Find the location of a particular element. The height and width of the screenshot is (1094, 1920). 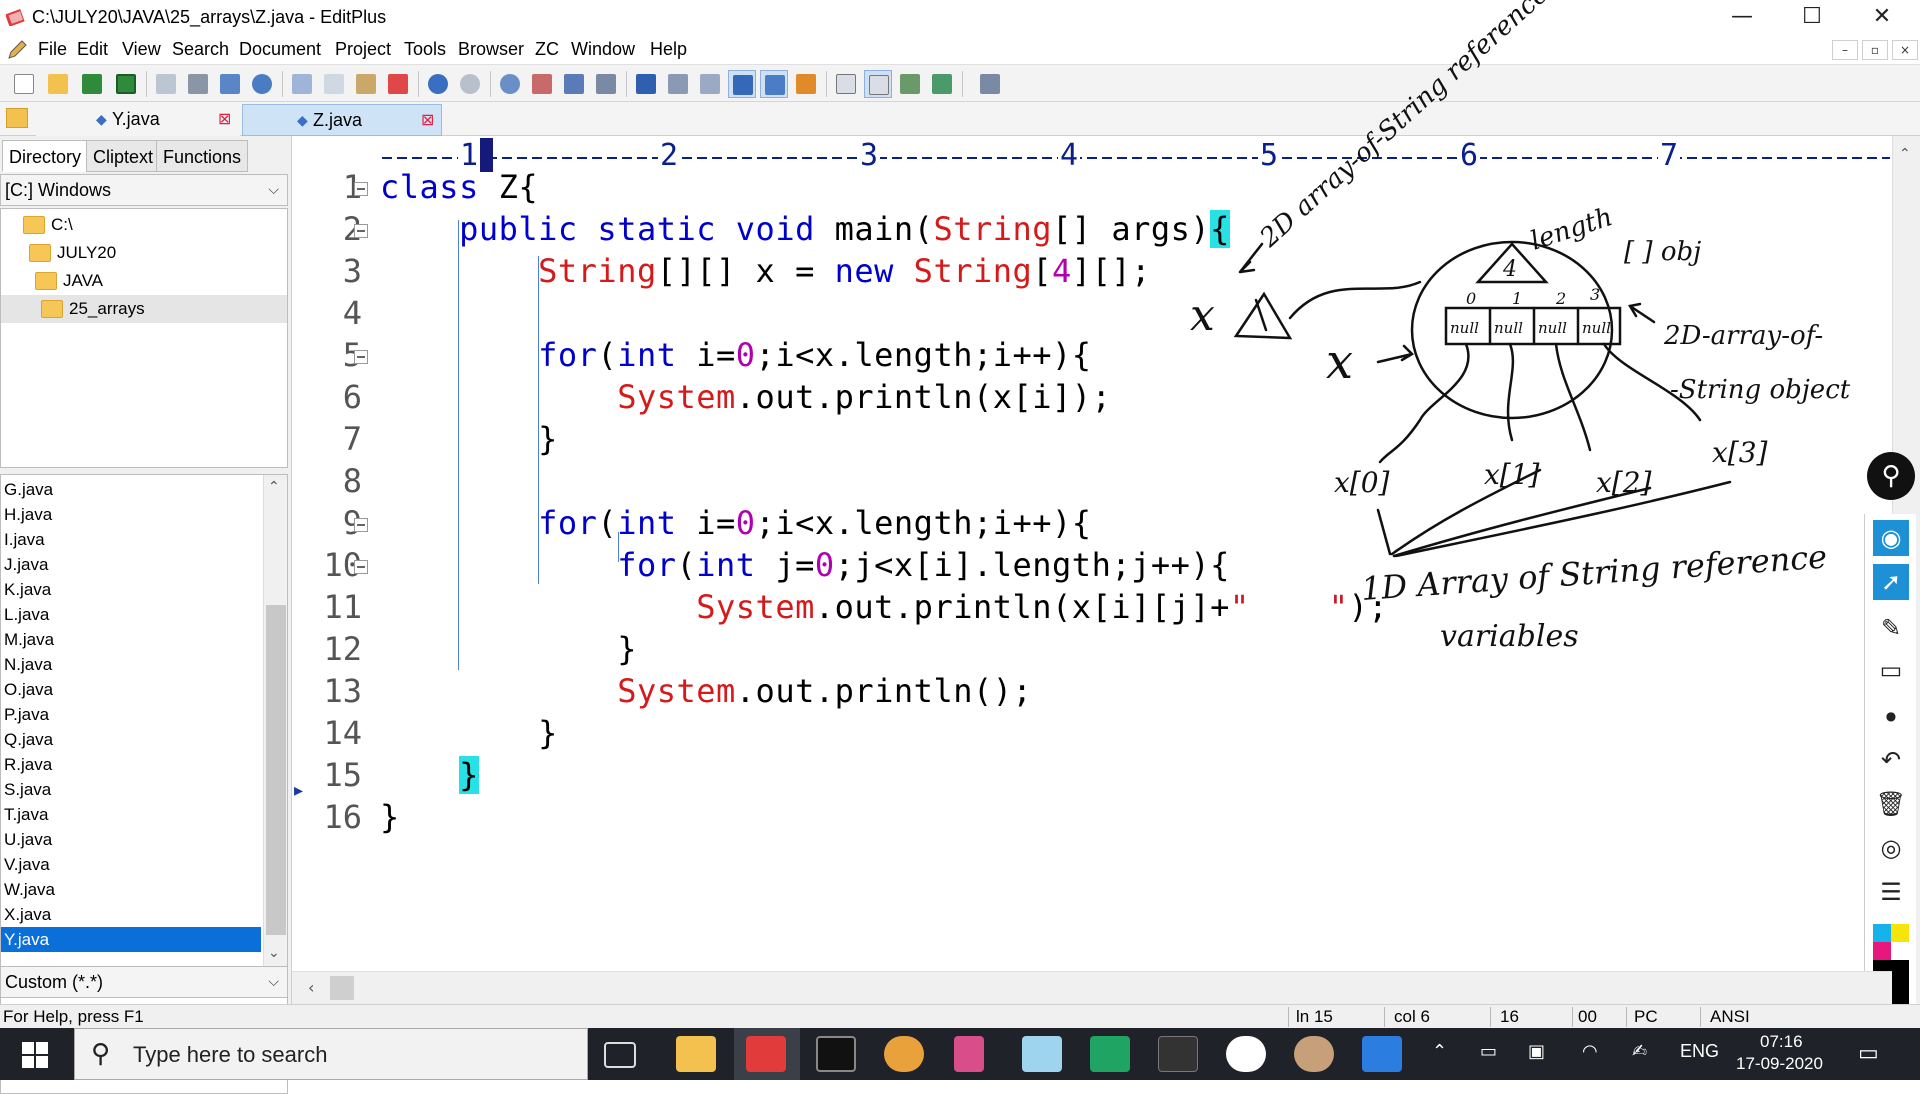

google-drive-icon is located at coordinates (1110, 1054).